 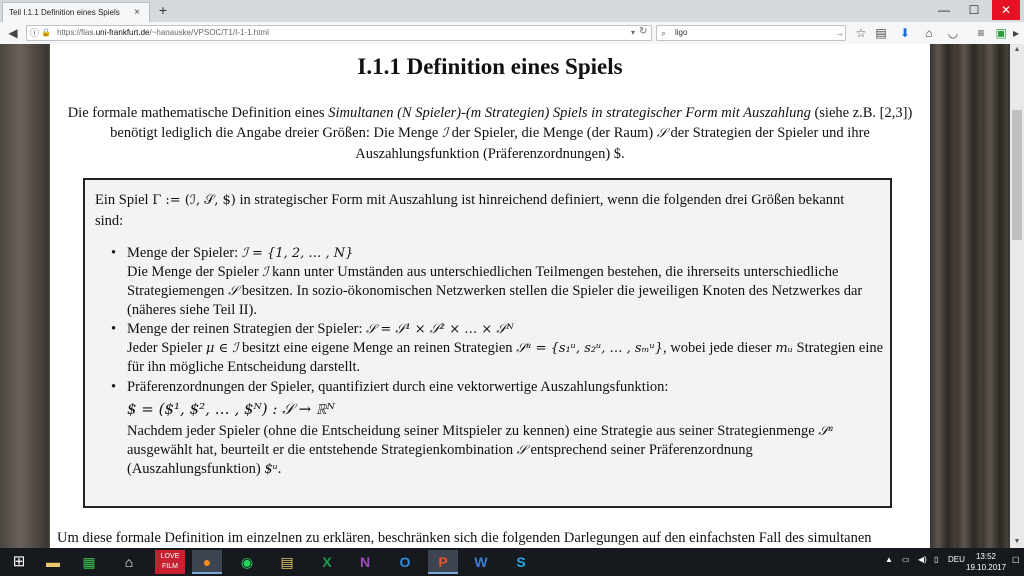 I want to click on onenote-icon: N, so click(x=365, y=562).